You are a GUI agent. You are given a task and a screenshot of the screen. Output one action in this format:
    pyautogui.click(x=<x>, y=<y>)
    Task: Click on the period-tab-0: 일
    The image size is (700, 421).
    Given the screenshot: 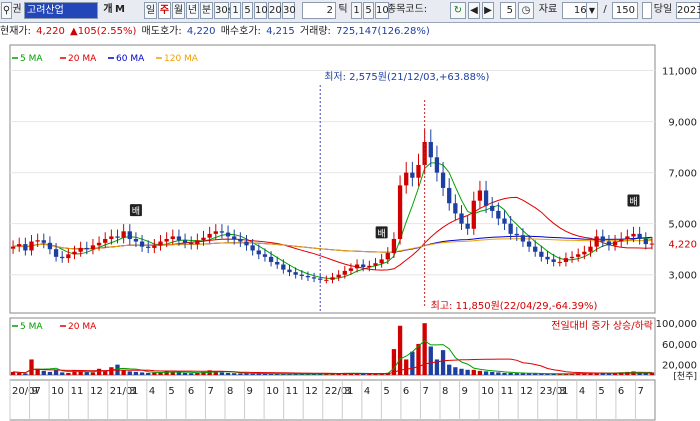 What is the action you would take?
    pyautogui.click(x=150, y=10)
    